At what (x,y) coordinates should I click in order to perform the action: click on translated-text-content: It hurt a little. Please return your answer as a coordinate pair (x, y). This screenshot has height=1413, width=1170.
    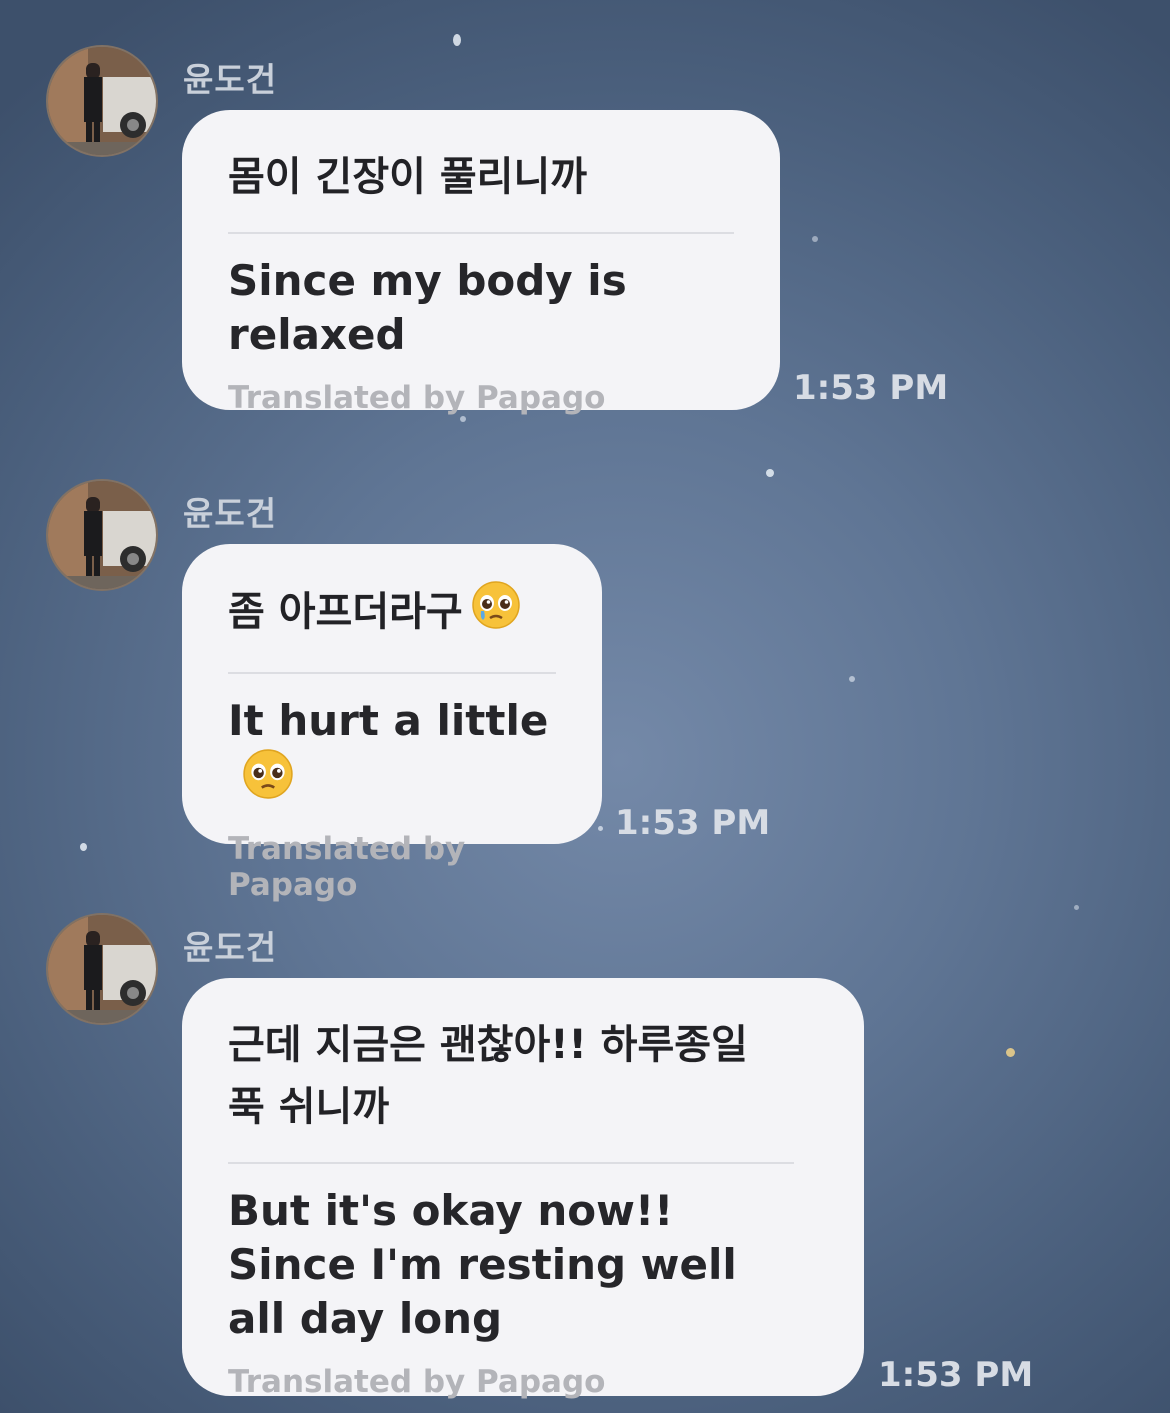
    Looking at the image, I should click on (388, 720).